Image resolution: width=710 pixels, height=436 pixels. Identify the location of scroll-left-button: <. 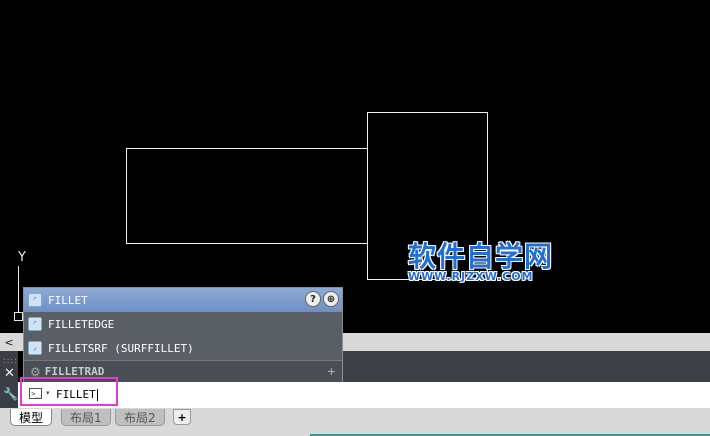
(9, 342).